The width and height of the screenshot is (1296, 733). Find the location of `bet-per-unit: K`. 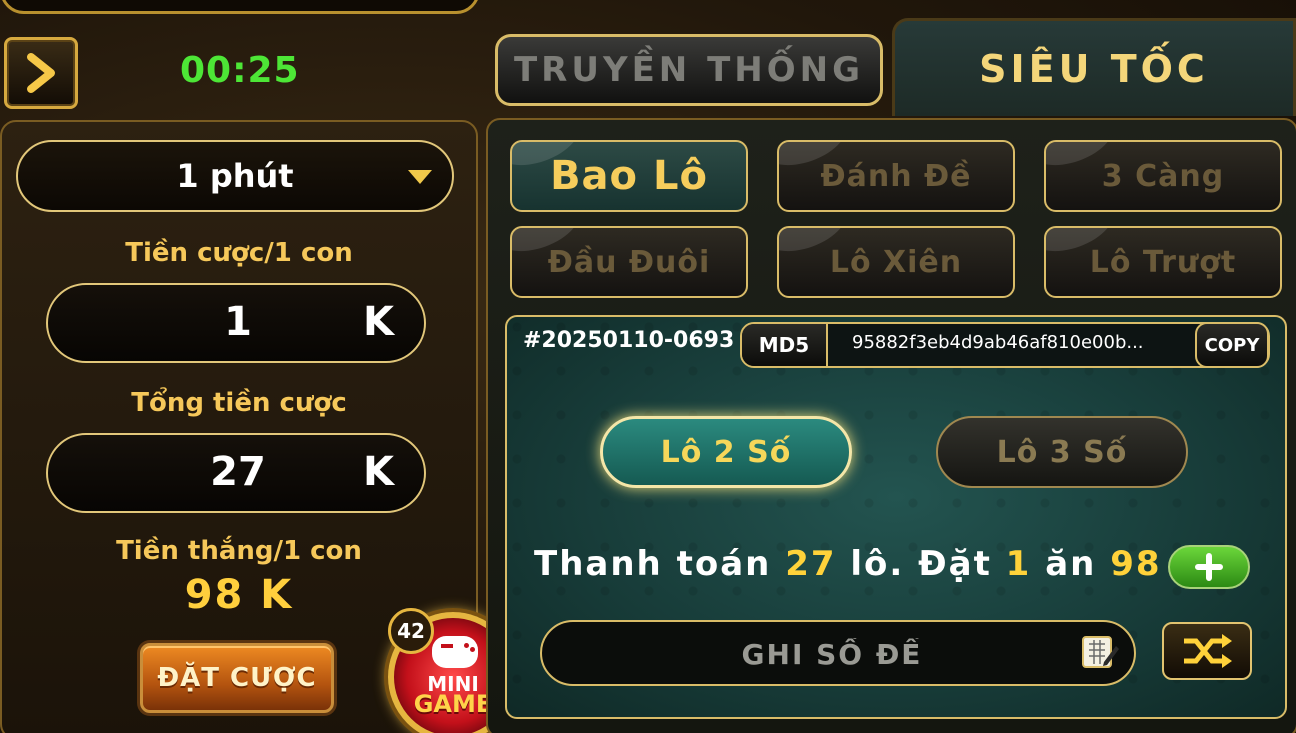

bet-per-unit: K is located at coordinates (378, 322).